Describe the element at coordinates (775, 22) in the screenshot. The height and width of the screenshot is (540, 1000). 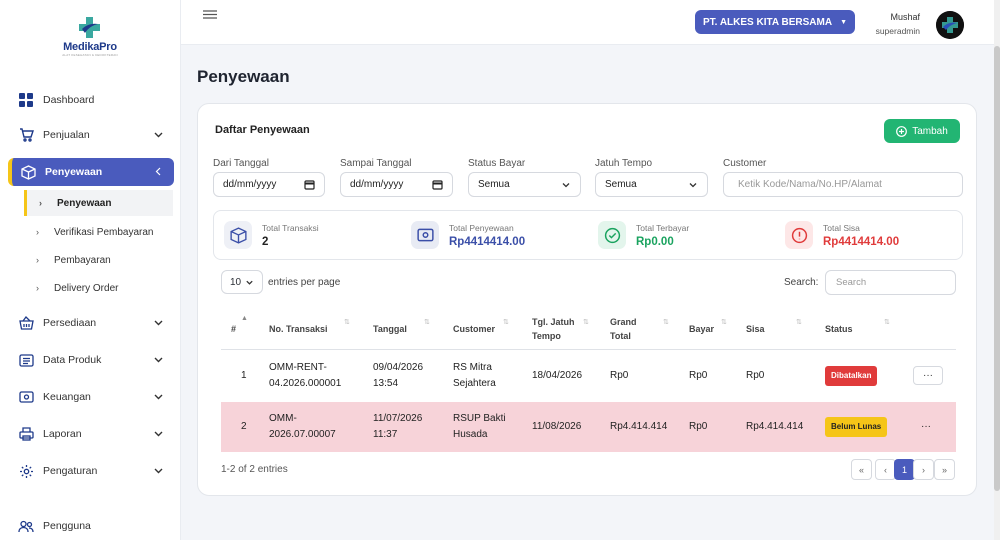
I see `company-selector: PT. ALKES KITA BERSAMA ▼` at that location.